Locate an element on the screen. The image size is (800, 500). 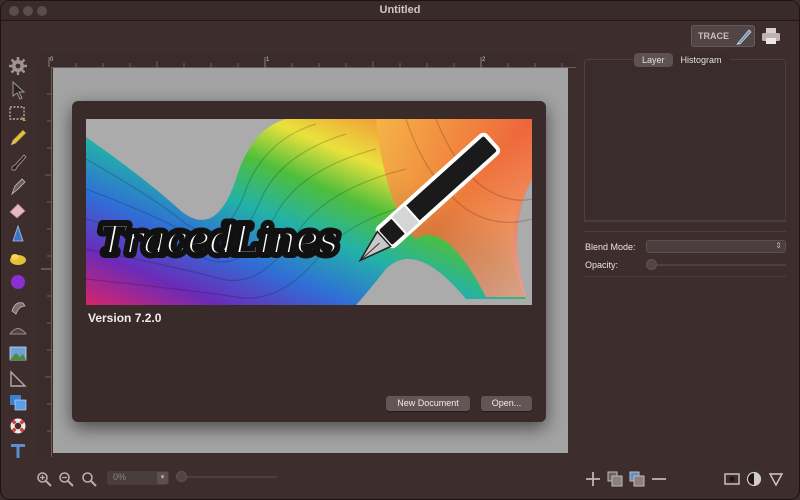
text-icon is located at coordinates (18, 450).